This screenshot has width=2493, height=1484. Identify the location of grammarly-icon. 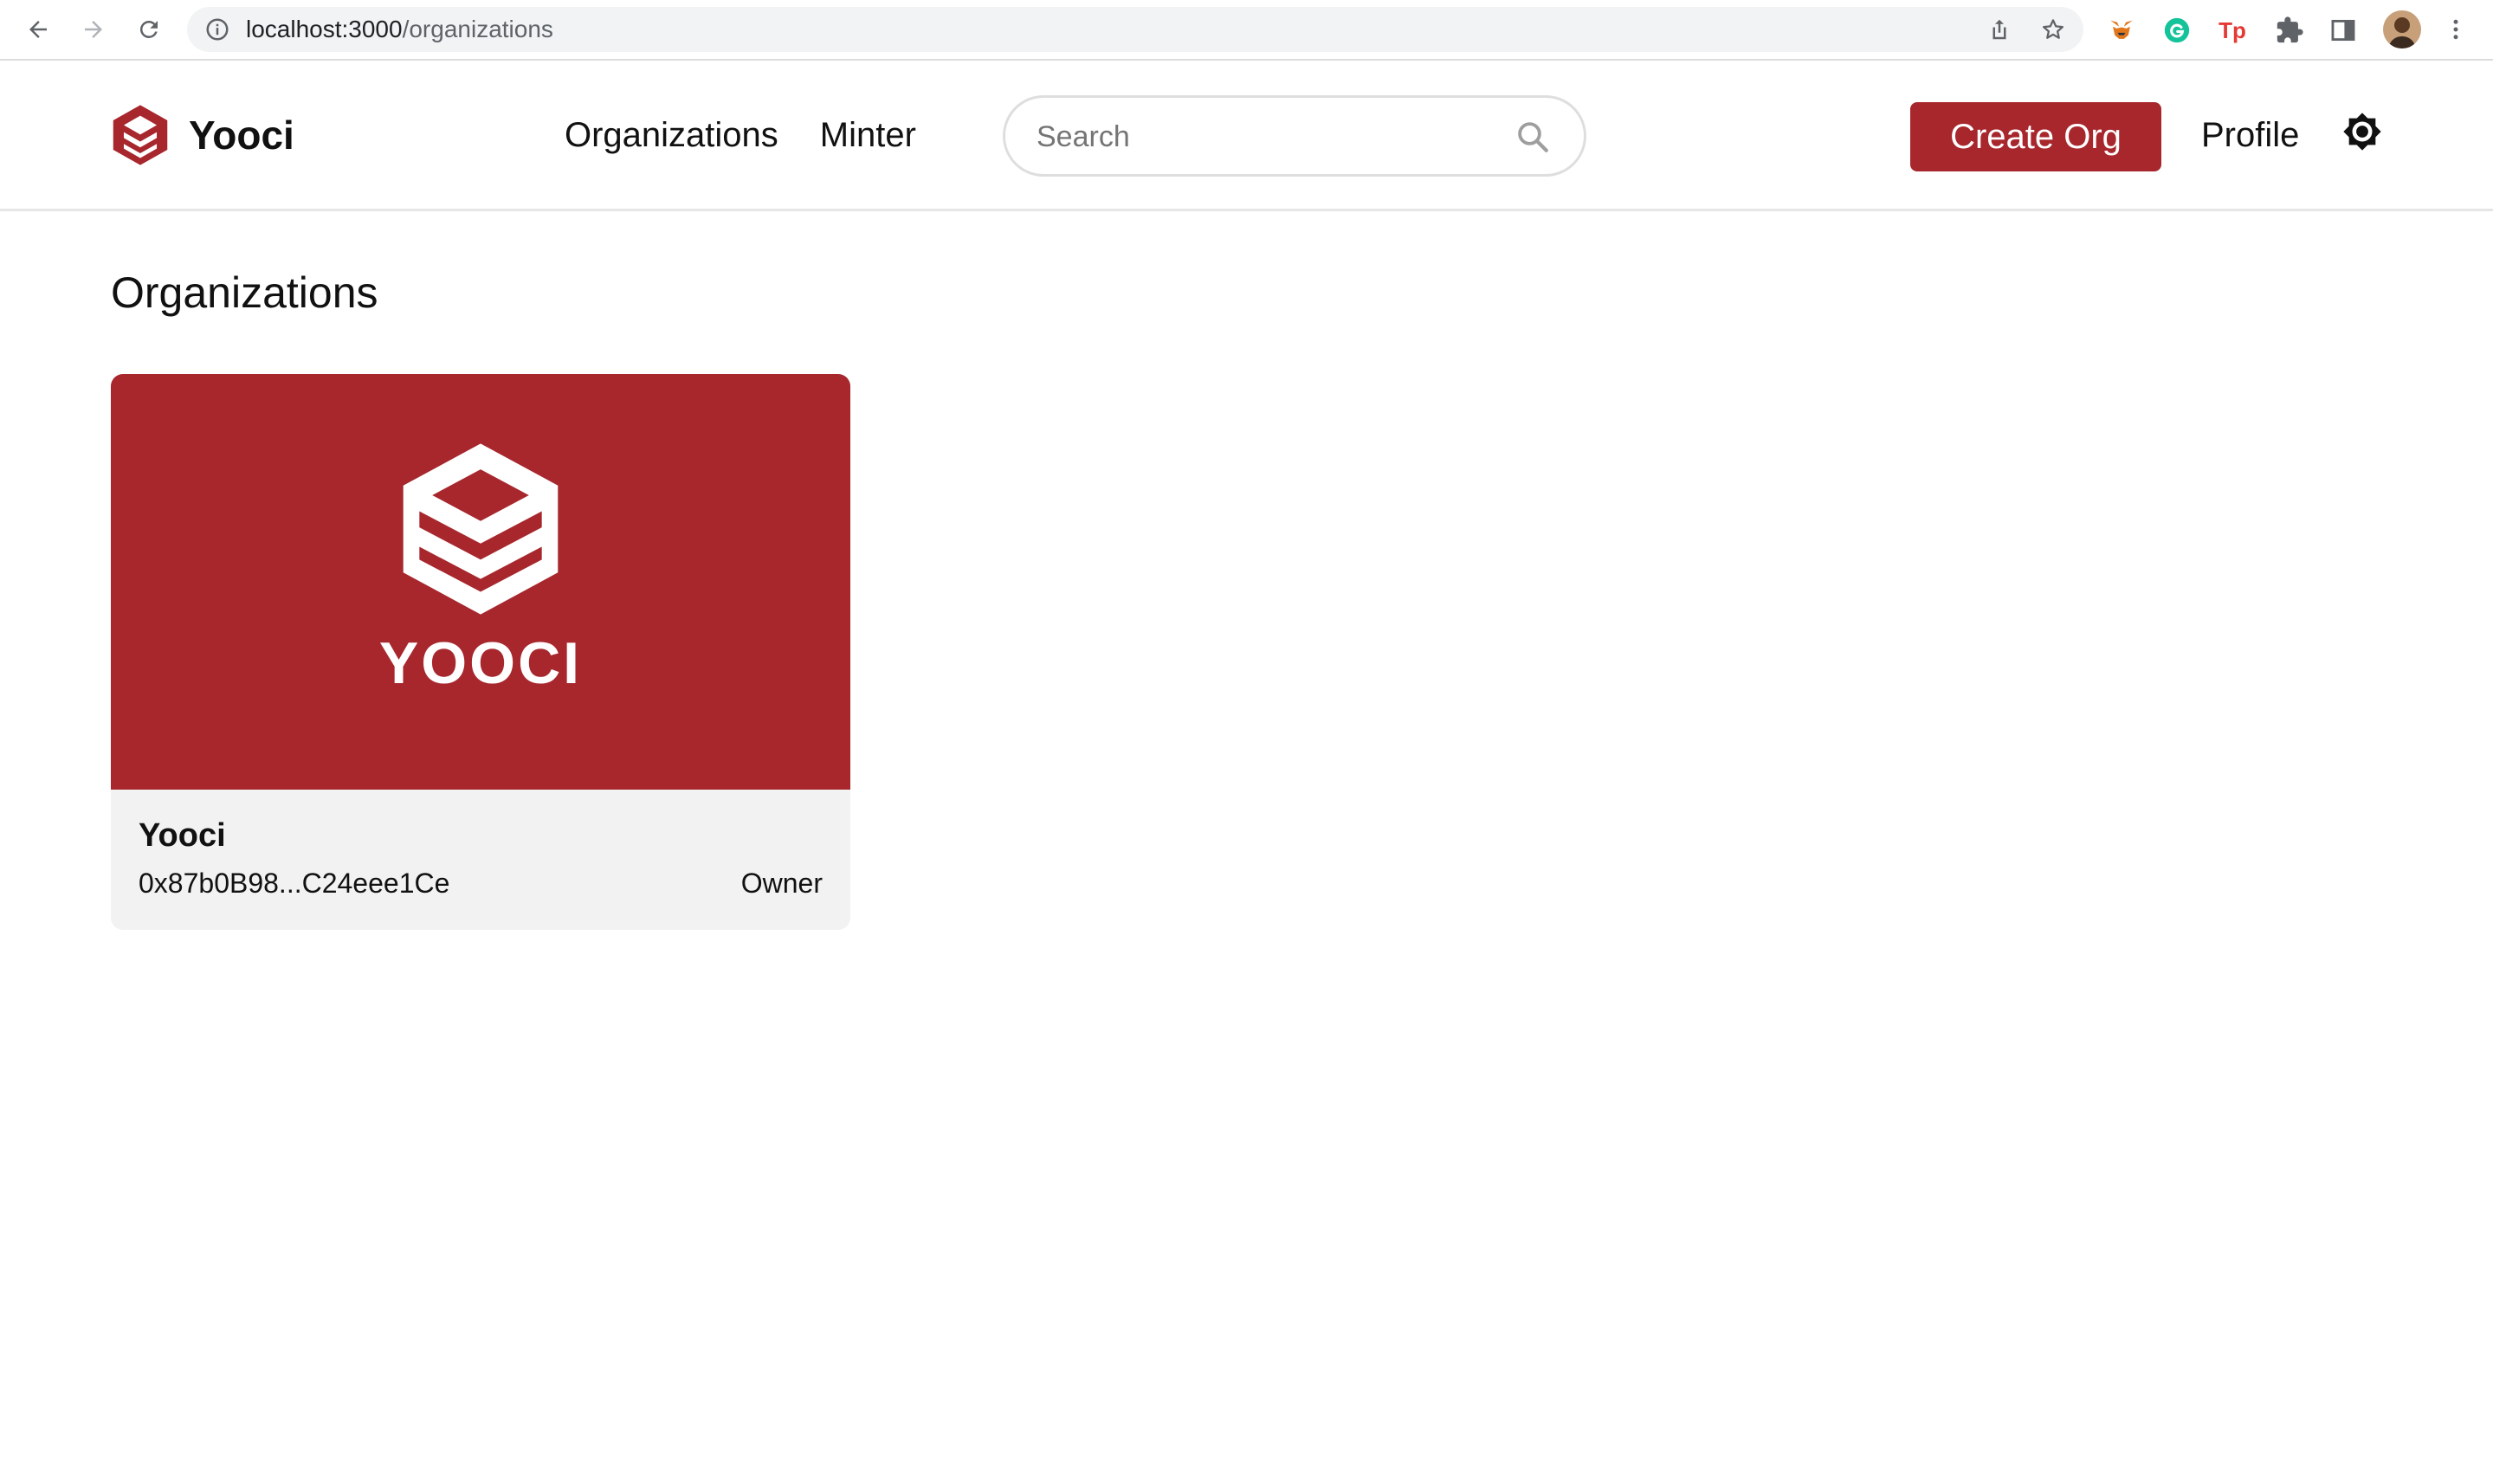
(2177, 31).